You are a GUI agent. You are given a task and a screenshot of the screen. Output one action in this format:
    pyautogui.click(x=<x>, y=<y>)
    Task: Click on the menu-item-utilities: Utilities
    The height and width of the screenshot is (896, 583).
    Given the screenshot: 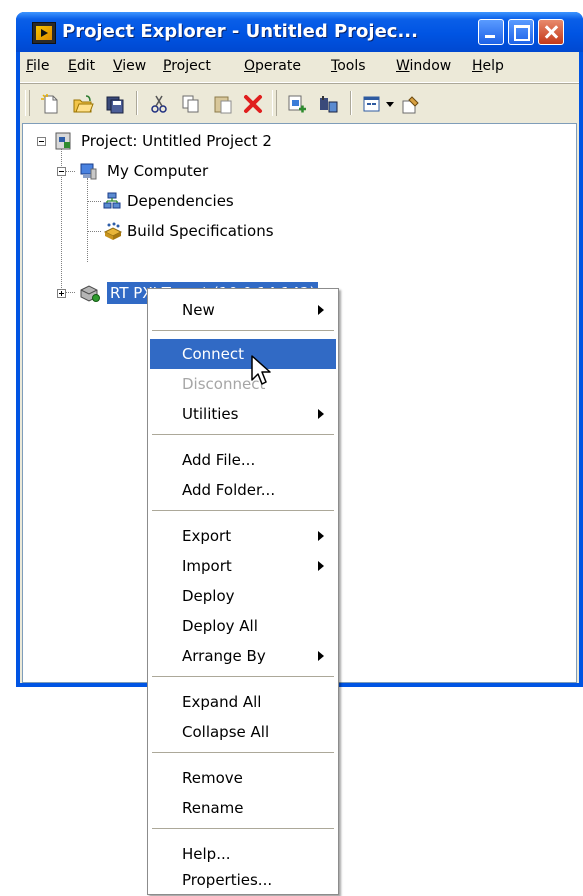 What is the action you would take?
    pyautogui.click(x=243, y=414)
    